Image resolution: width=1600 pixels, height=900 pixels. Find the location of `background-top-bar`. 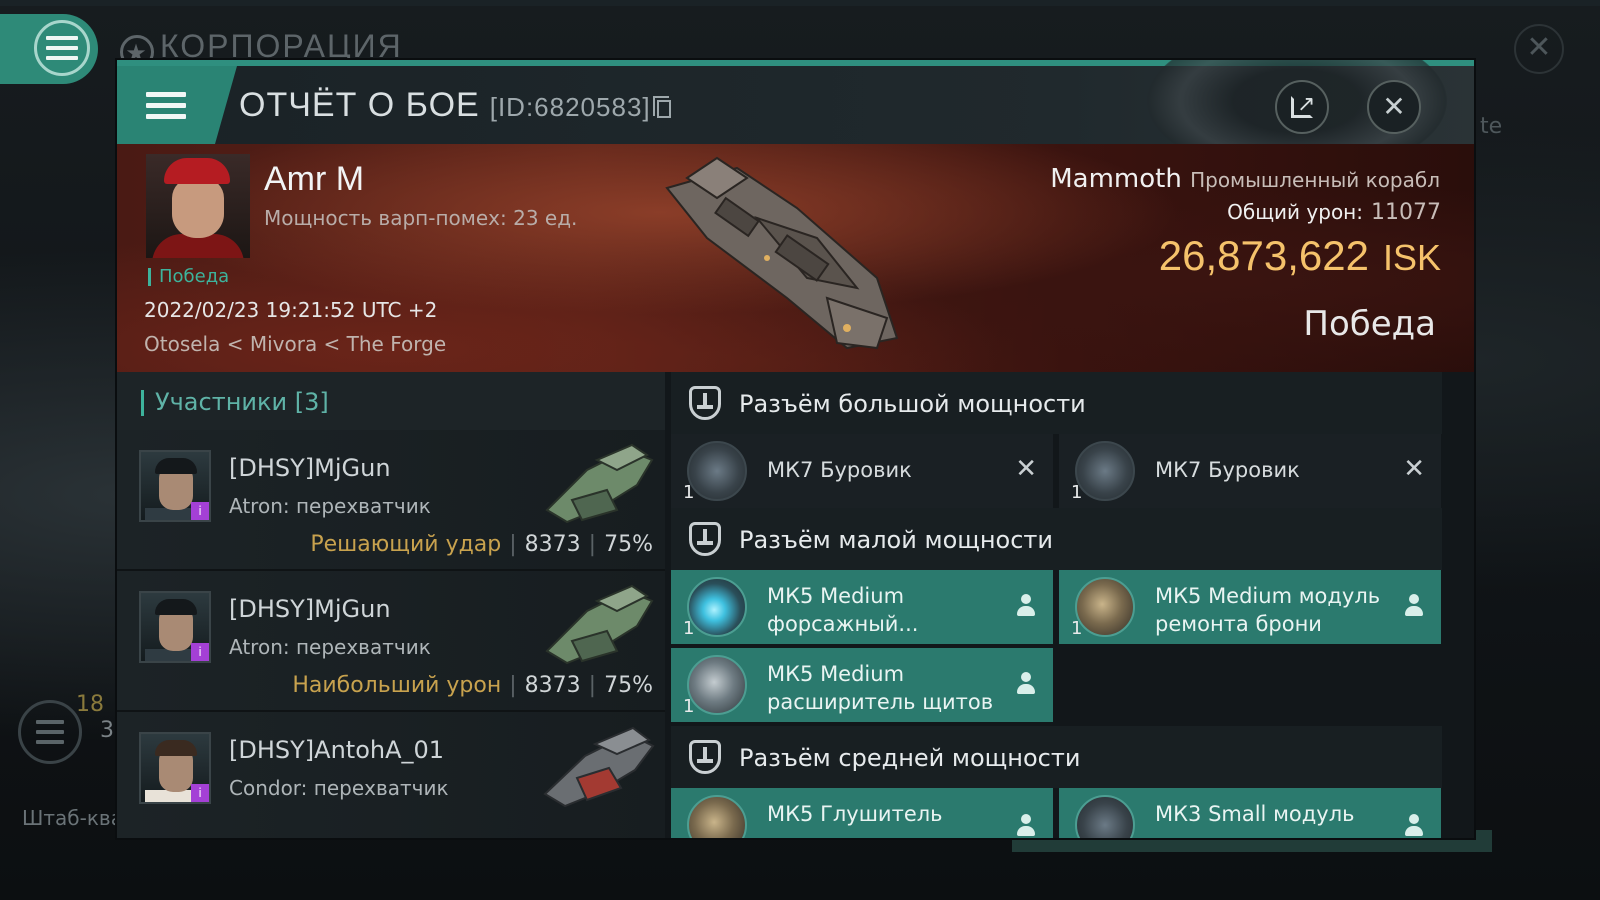

background-top-bar is located at coordinates (800, 3).